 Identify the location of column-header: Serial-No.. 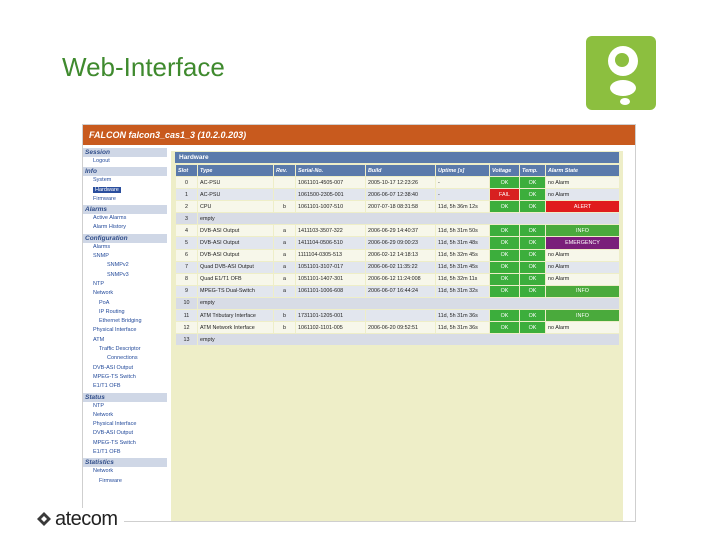
(330, 170).